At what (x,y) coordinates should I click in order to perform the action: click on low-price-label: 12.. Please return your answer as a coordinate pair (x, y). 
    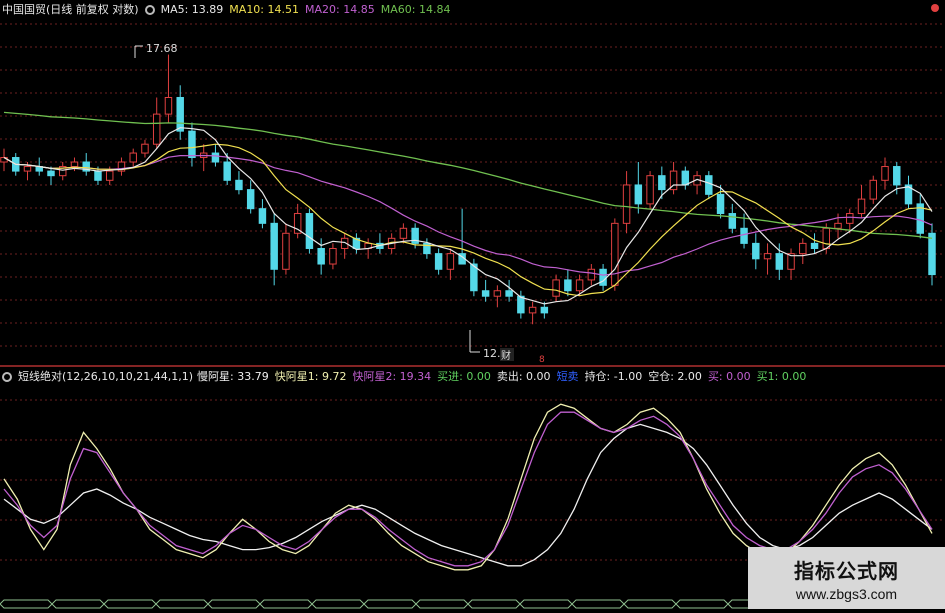
    Looking at the image, I should click on (492, 353).